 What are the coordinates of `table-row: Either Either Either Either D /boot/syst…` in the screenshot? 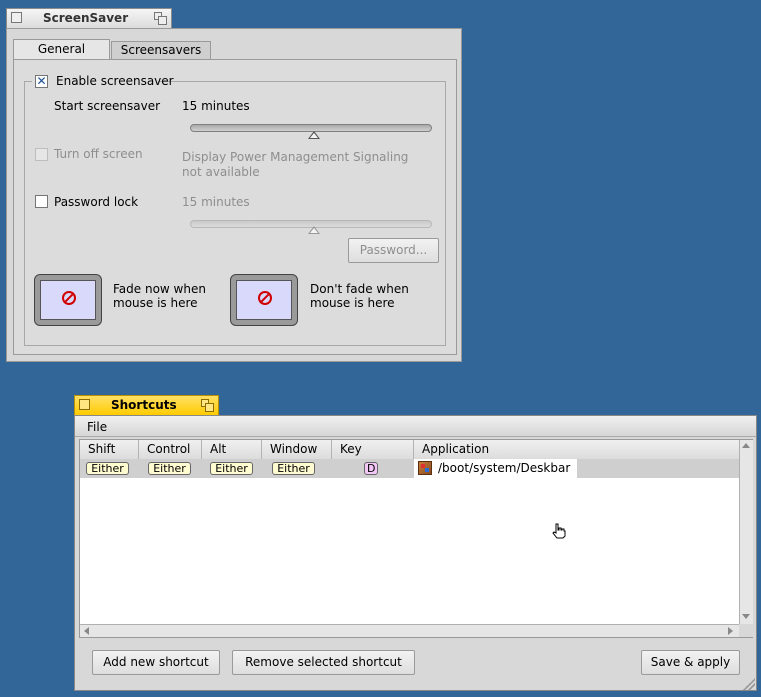 It's located at (409, 468).